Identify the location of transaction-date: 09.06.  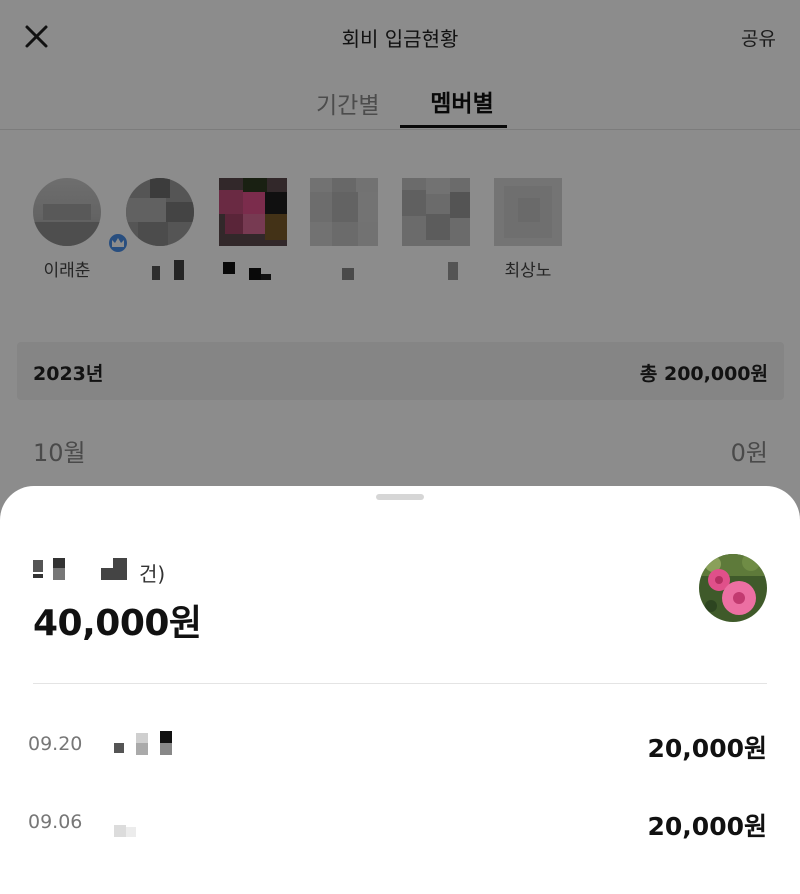
(55, 822).